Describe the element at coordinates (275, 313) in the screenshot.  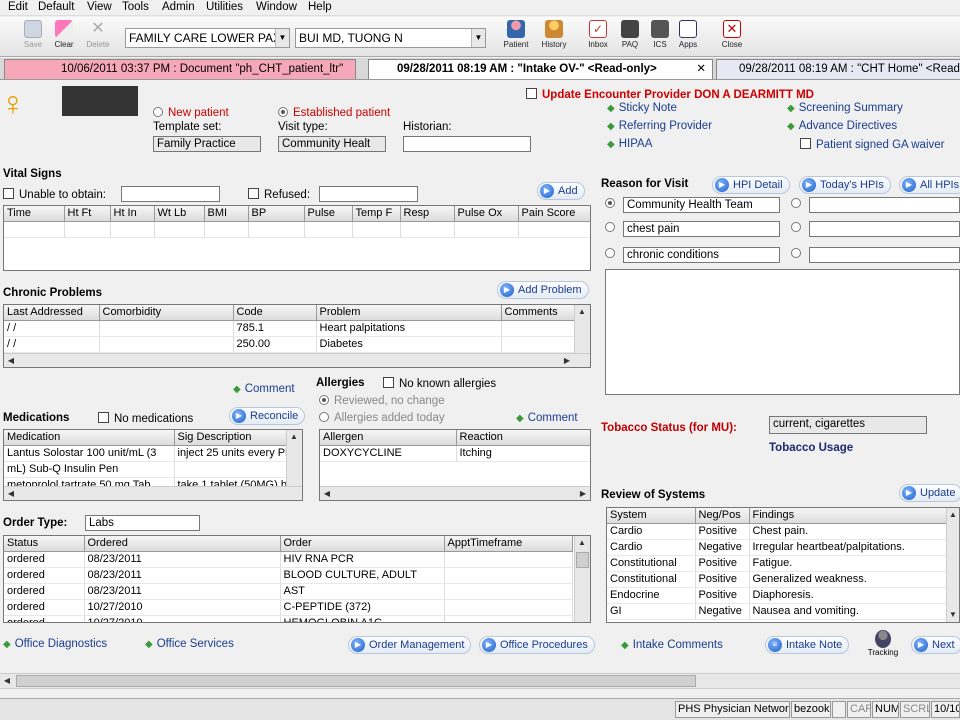
I see `col-code: Code` at that location.